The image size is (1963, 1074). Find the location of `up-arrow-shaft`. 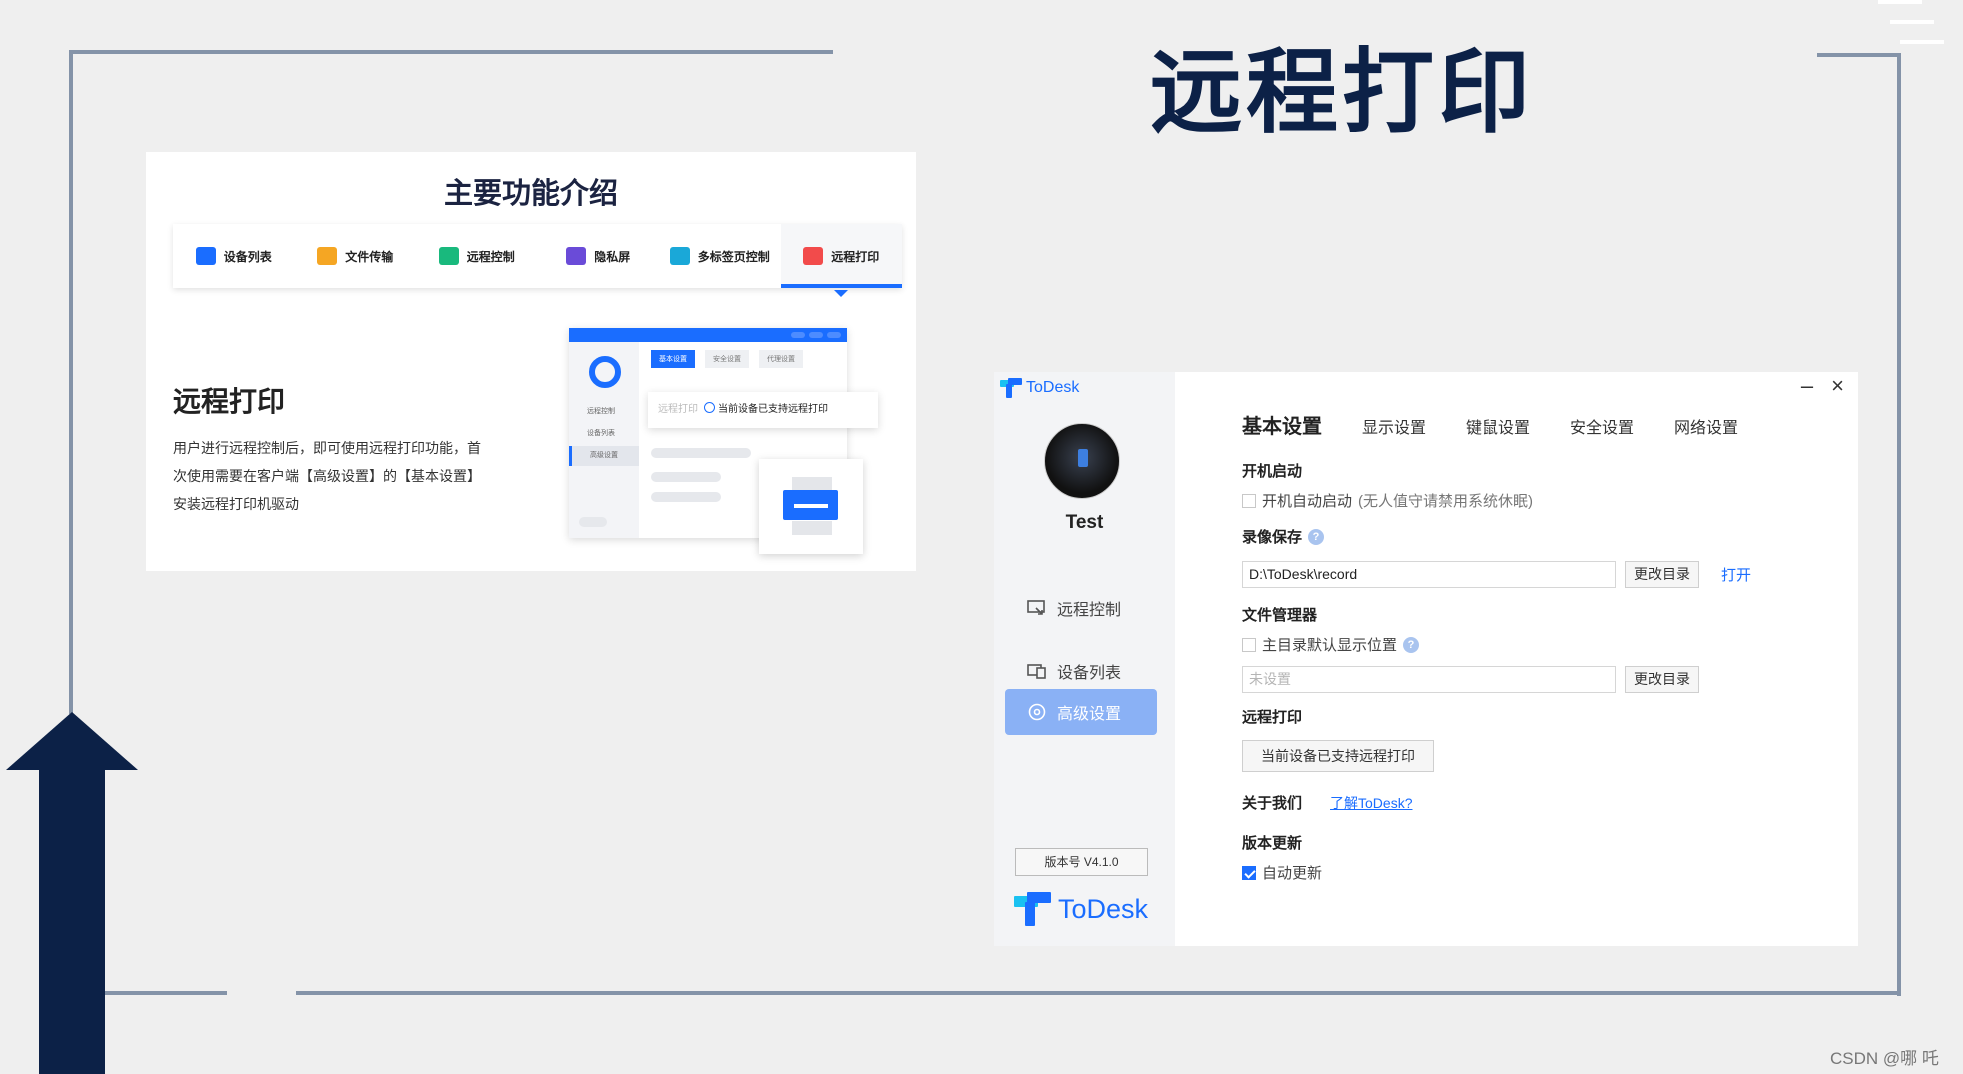

up-arrow-shaft is located at coordinates (72, 921).